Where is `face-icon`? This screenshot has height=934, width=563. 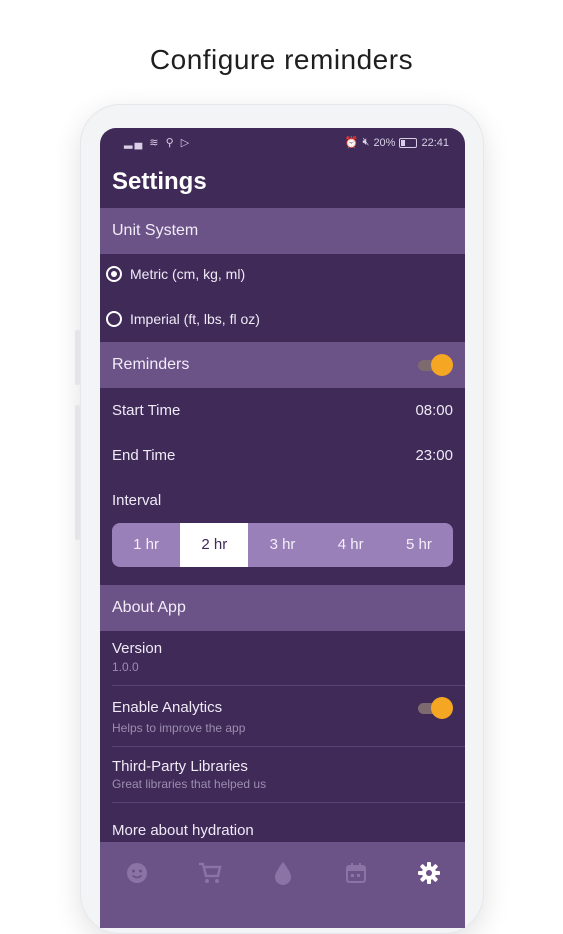 face-icon is located at coordinates (136, 873).